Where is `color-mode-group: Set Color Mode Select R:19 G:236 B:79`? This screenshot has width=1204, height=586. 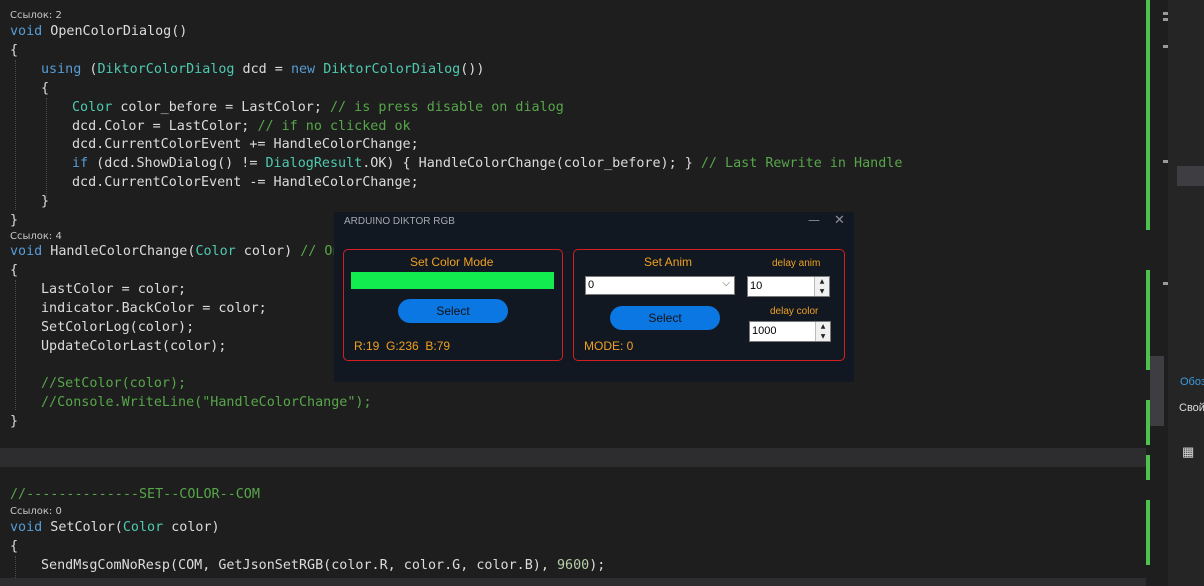
color-mode-group: Set Color Mode Select R:19 G:236 B:79 is located at coordinates (453, 305).